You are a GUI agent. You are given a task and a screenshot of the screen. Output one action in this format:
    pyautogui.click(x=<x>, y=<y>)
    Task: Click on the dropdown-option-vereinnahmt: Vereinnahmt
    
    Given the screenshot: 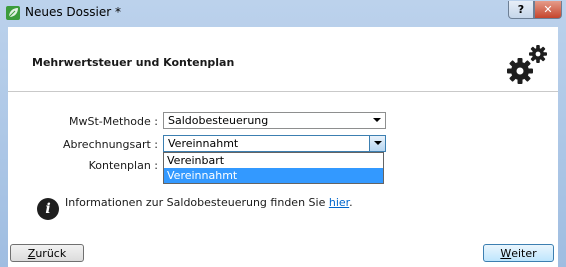 What is the action you would take?
    pyautogui.click(x=273, y=175)
    